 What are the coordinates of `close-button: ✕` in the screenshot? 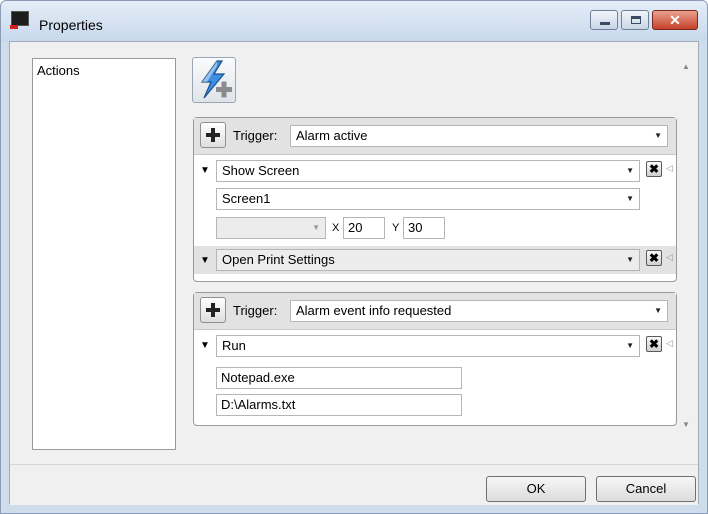 It's located at (675, 20).